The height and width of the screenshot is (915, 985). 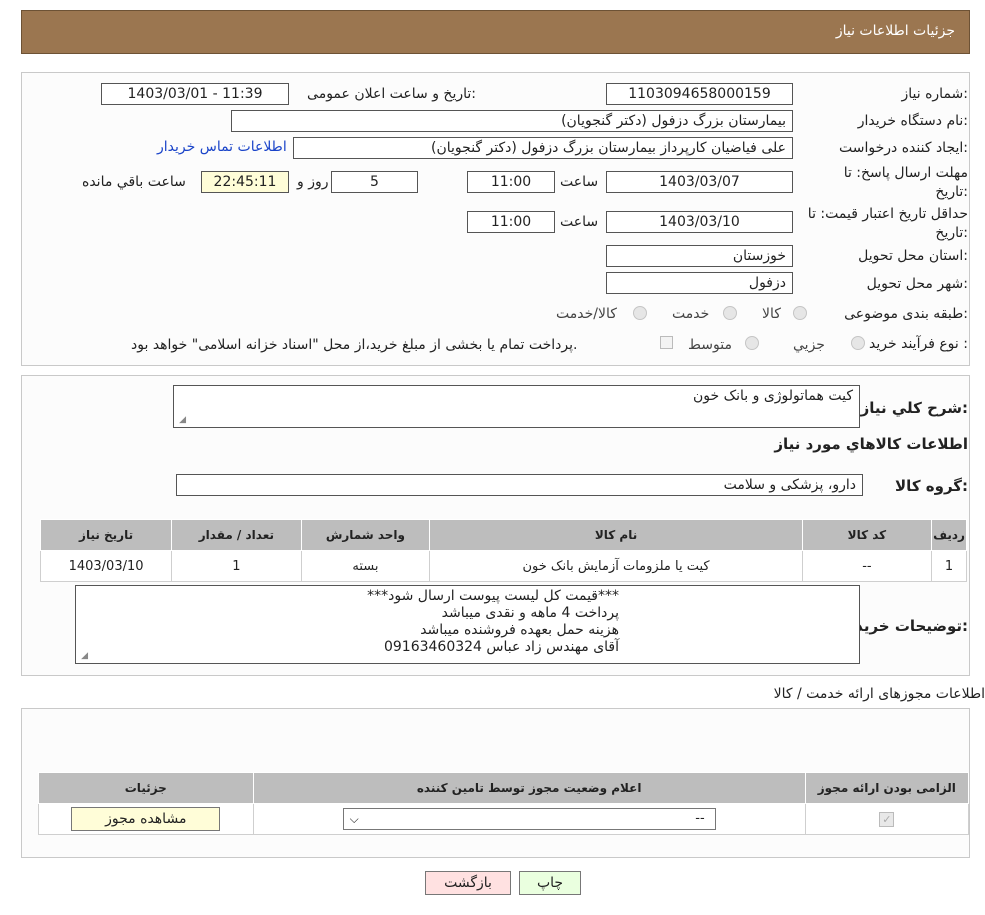 What do you see at coordinates (236, 535) in the screenshot?
I see `col-quantity: تعداد / مقدار` at bounding box center [236, 535].